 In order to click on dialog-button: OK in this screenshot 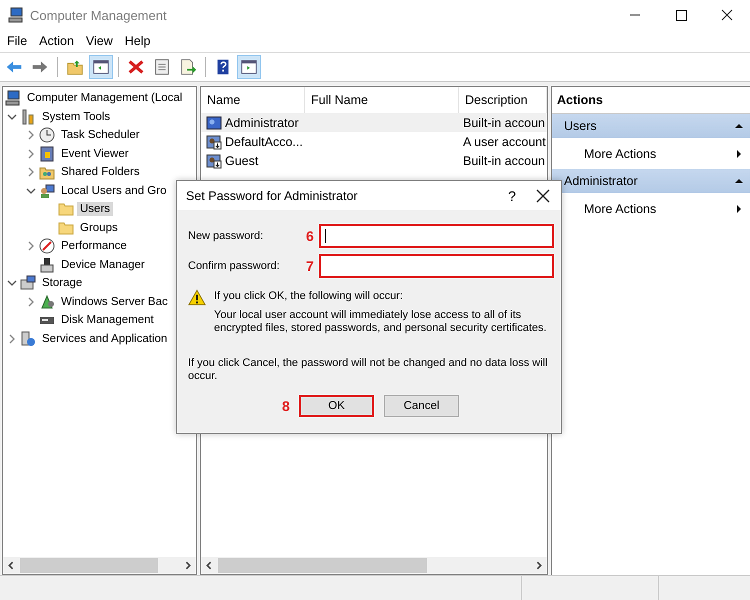, I will do `click(336, 406)`.